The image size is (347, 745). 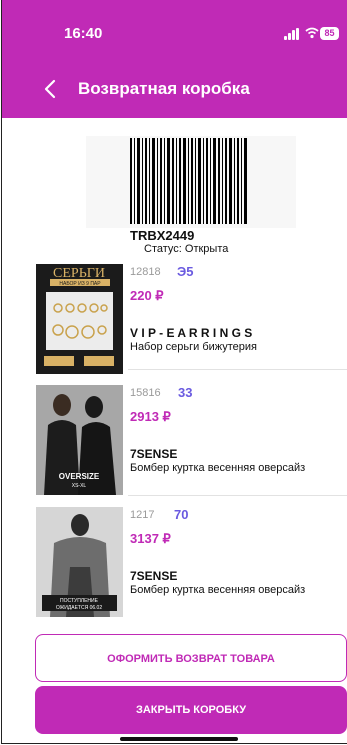 What do you see at coordinates (186, 249) in the screenshot?
I see `box-status: Статус: Открыта` at bounding box center [186, 249].